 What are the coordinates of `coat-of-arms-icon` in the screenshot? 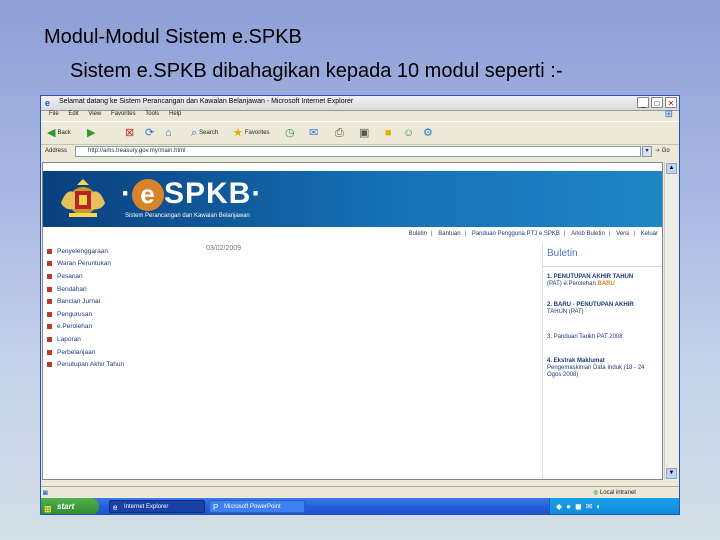 It's located at (83, 198).